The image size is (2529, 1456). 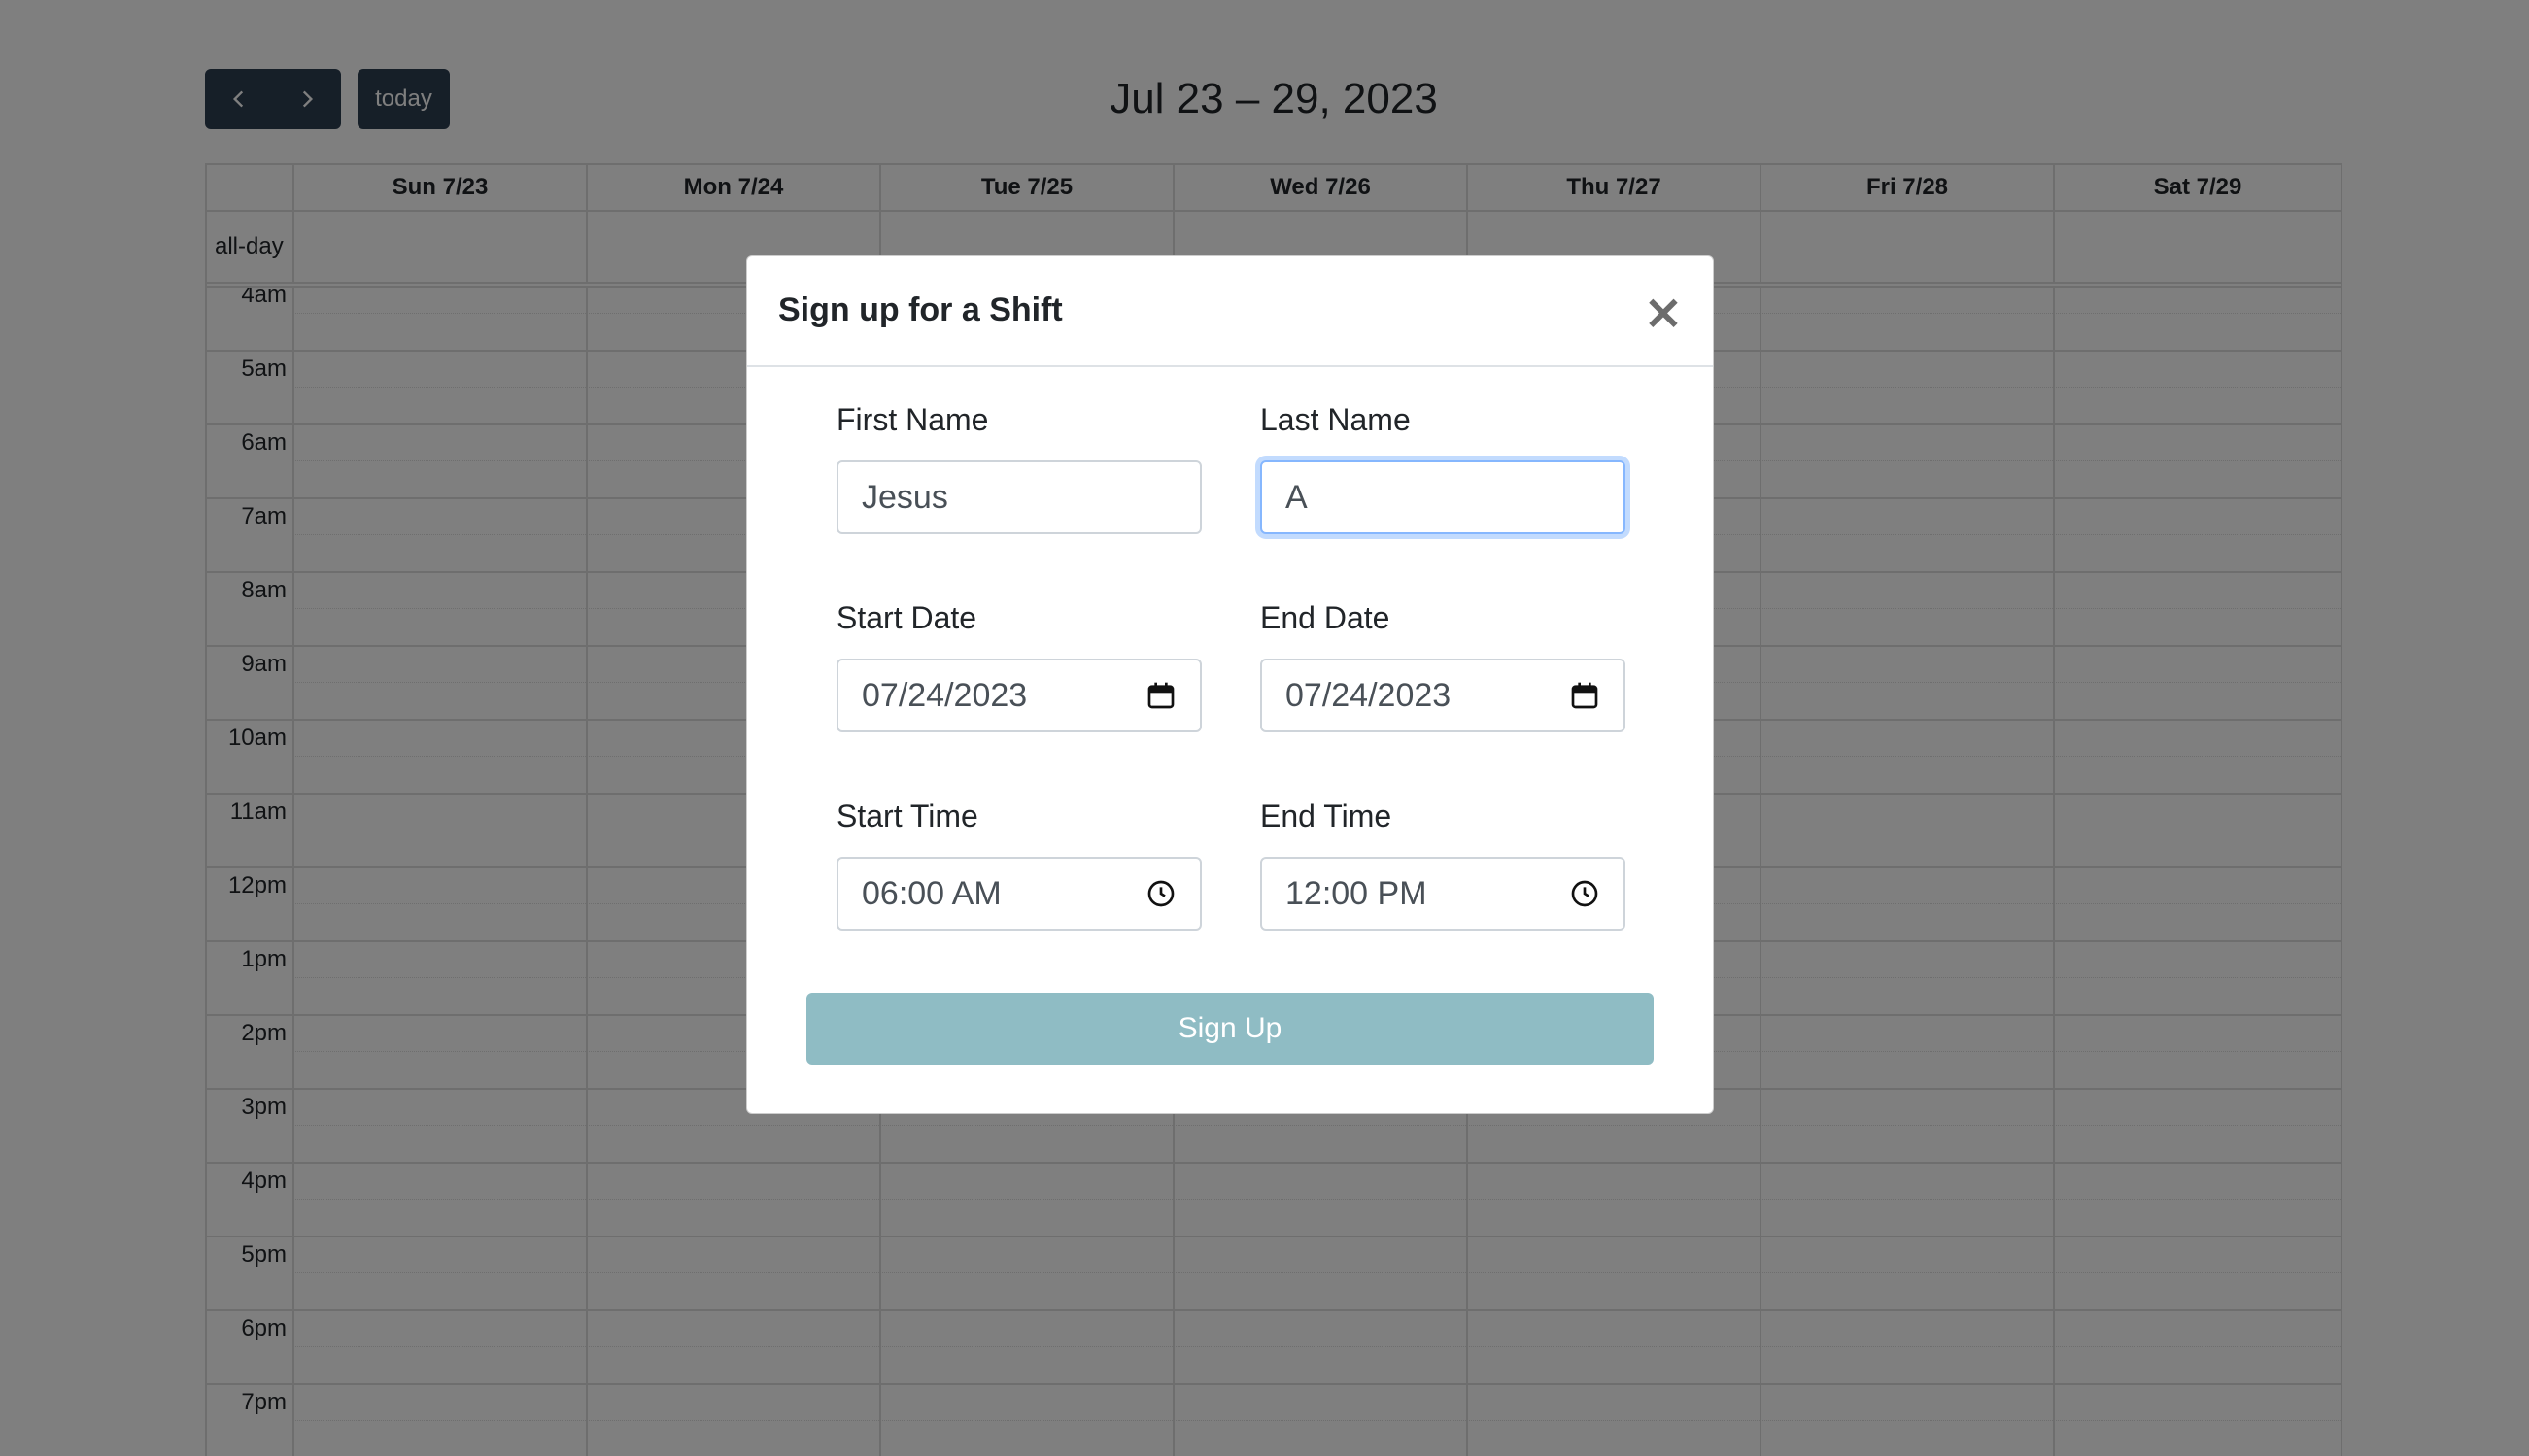 I want to click on last-name-value: A, so click(x=1296, y=497).